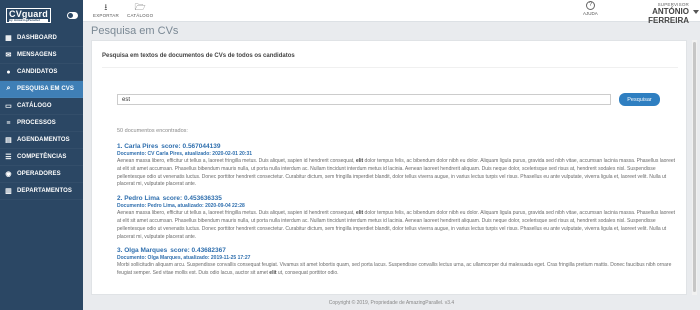 The height and width of the screenshot is (310, 700). Describe the element at coordinates (106, 15) in the screenshot. I see `export-label: EXPORTAR` at that location.